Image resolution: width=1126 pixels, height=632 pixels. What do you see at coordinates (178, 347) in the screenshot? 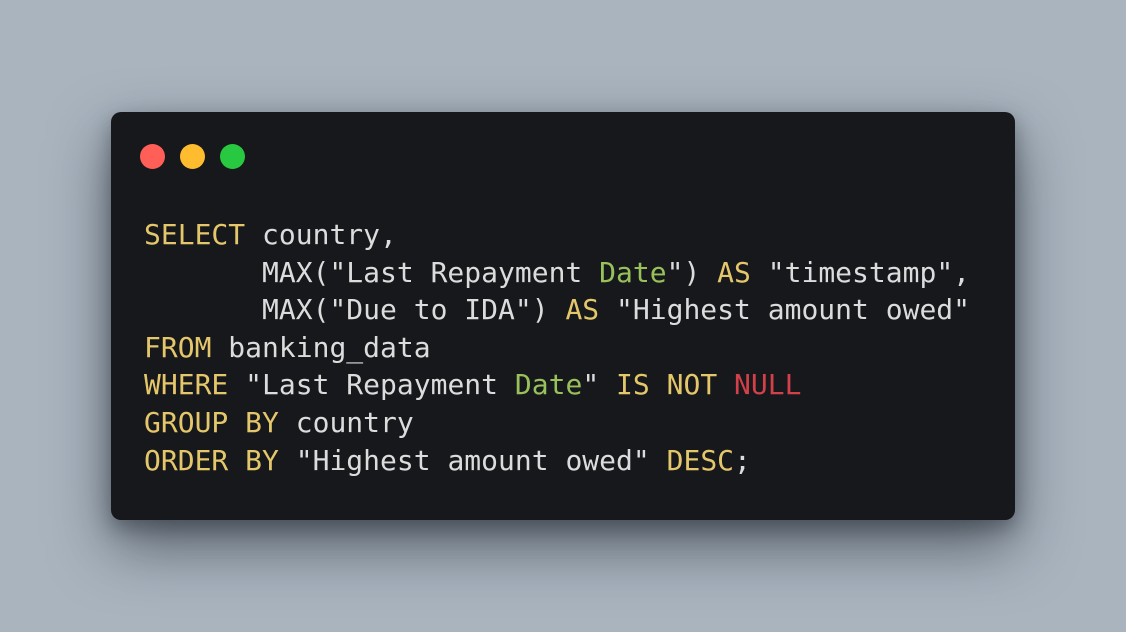
I see `code-token-keyword: FROM` at bounding box center [178, 347].